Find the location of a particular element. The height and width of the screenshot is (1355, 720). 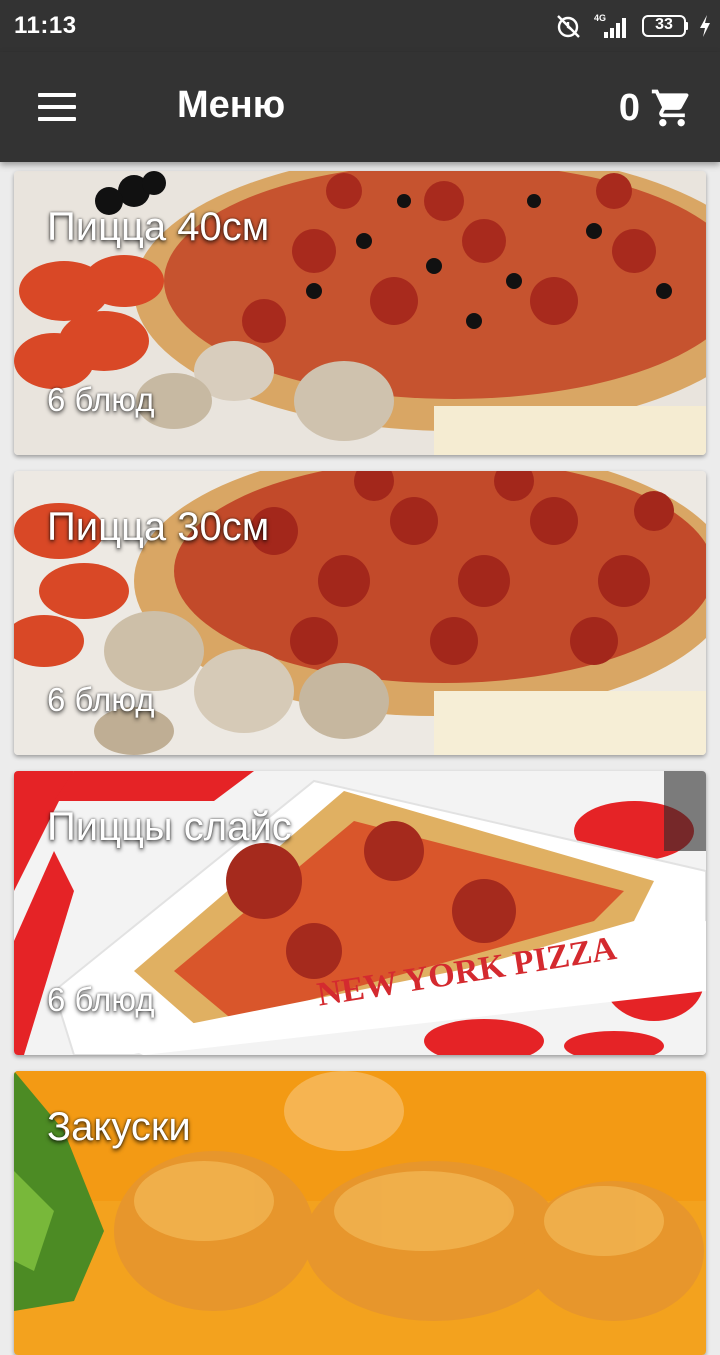

page-title: Меню is located at coordinates (231, 105).